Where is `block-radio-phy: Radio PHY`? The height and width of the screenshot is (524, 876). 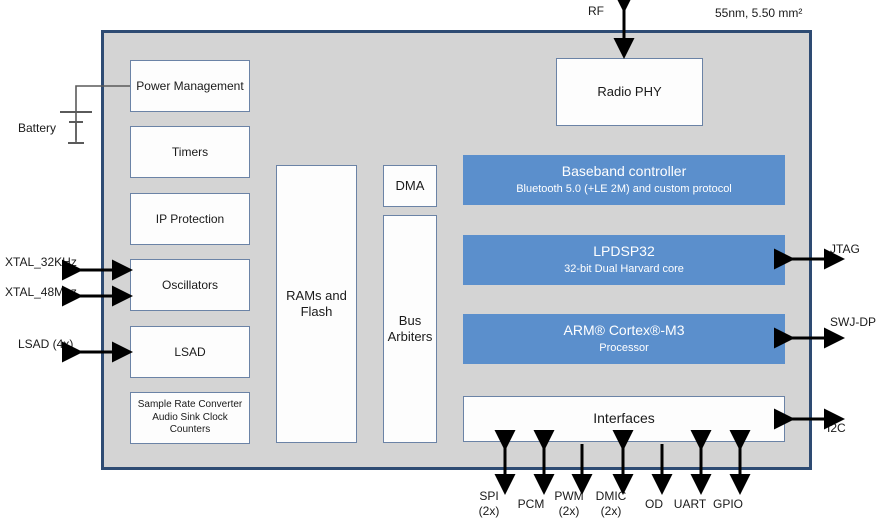 block-radio-phy: Radio PHY is located at coordinates (629, 92).